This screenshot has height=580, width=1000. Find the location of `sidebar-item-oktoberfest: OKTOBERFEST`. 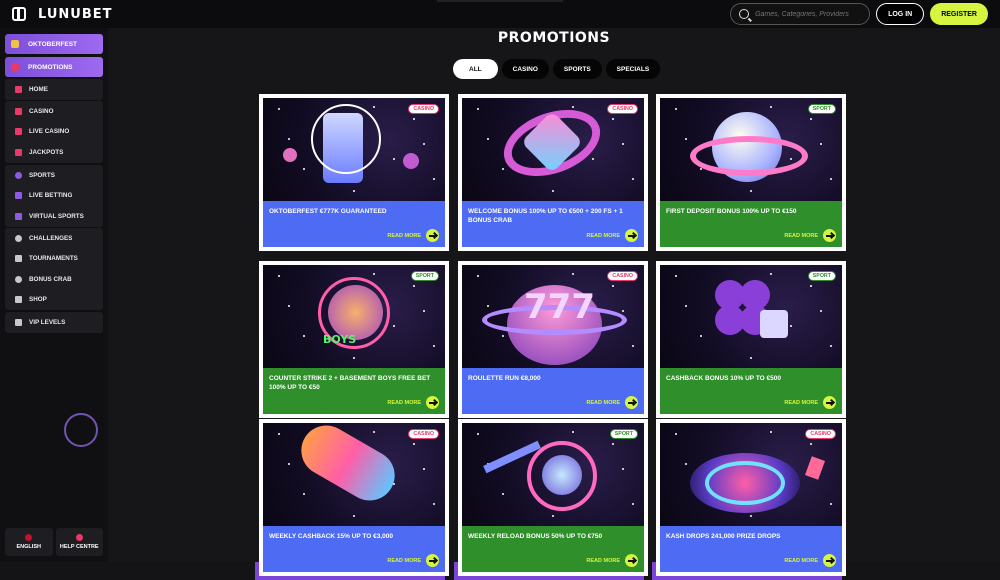

sidebar-item-oktoberfest: OKTOBERFEST is located at coordinates (54, 44).